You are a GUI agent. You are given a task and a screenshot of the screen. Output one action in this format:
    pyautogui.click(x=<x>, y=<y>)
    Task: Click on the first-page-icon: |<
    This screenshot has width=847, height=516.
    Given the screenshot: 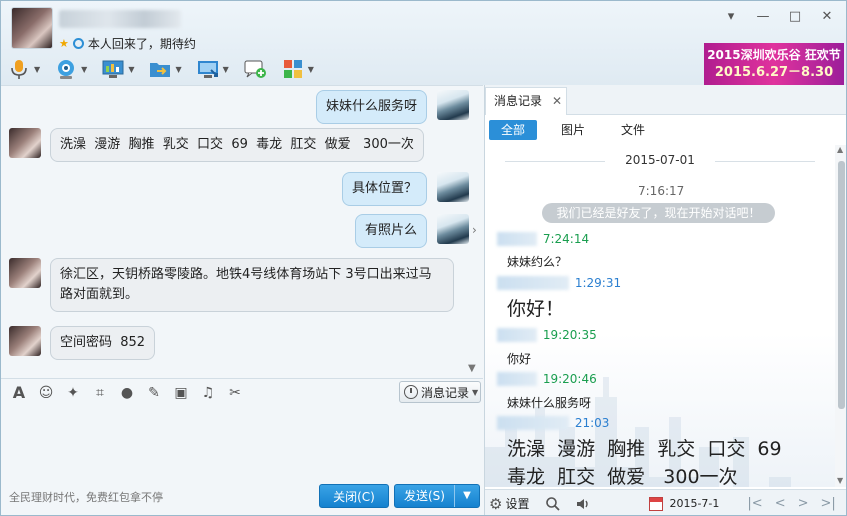 What is the action you would take?
    pyautogui.click(x=754, y=503)
    